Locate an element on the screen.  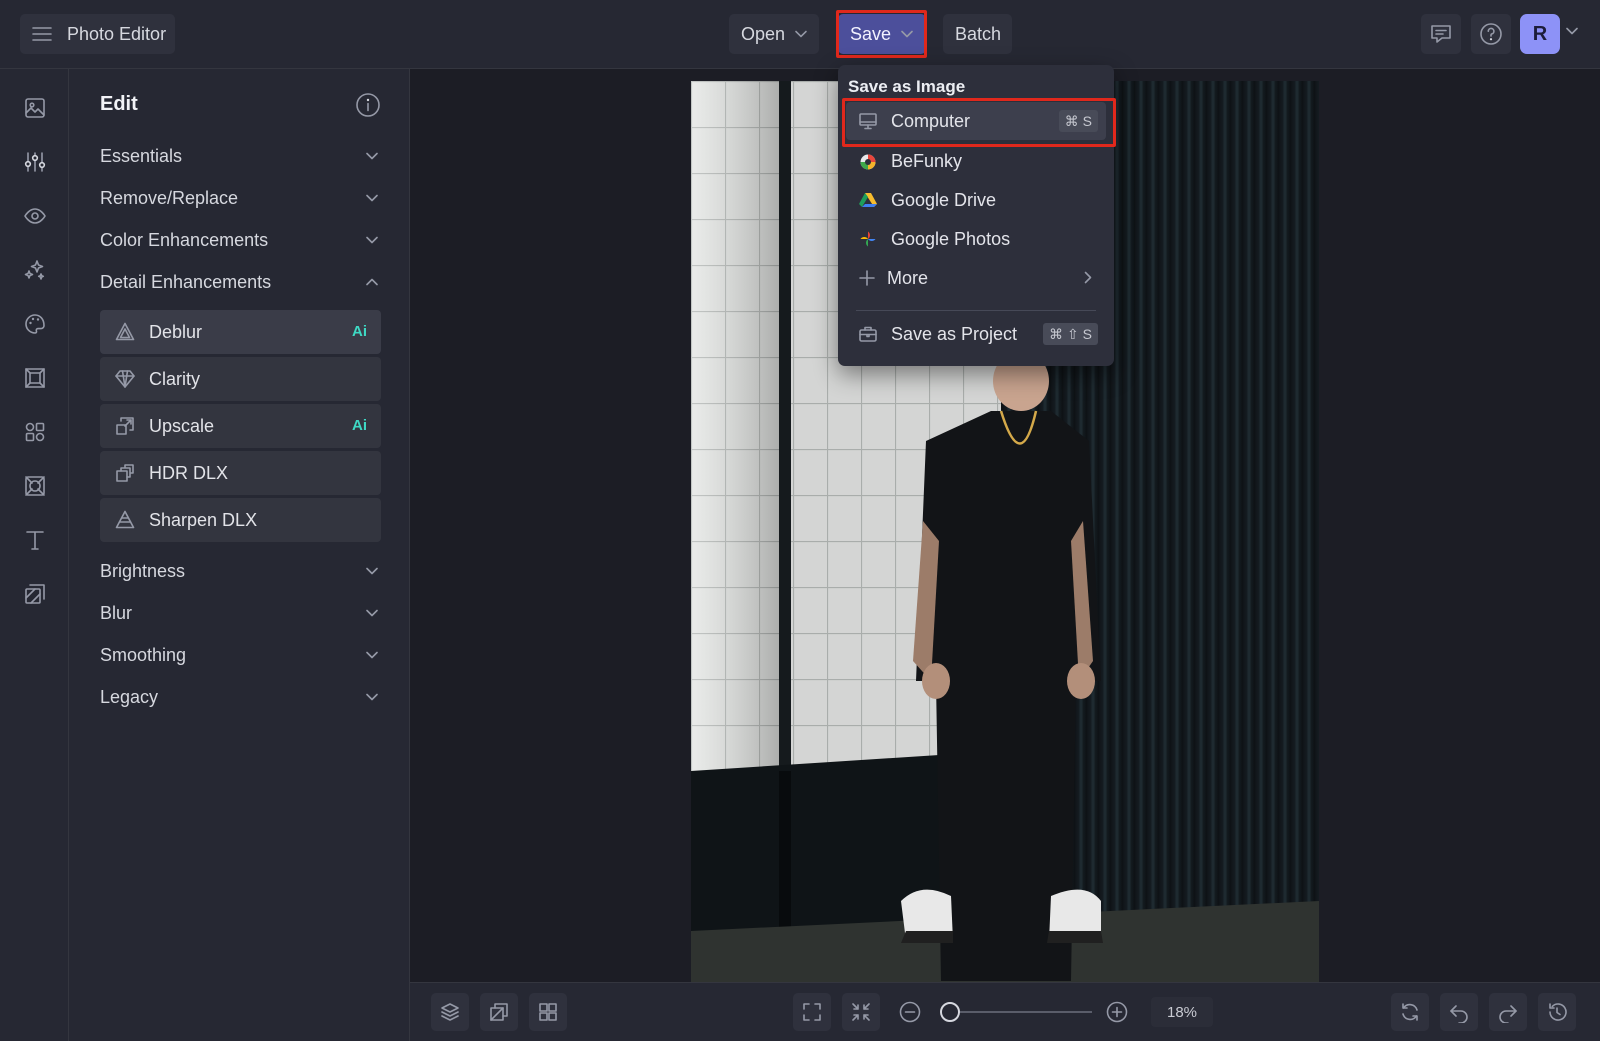
hdr-layers-icon is located at coordinates (125, 473).